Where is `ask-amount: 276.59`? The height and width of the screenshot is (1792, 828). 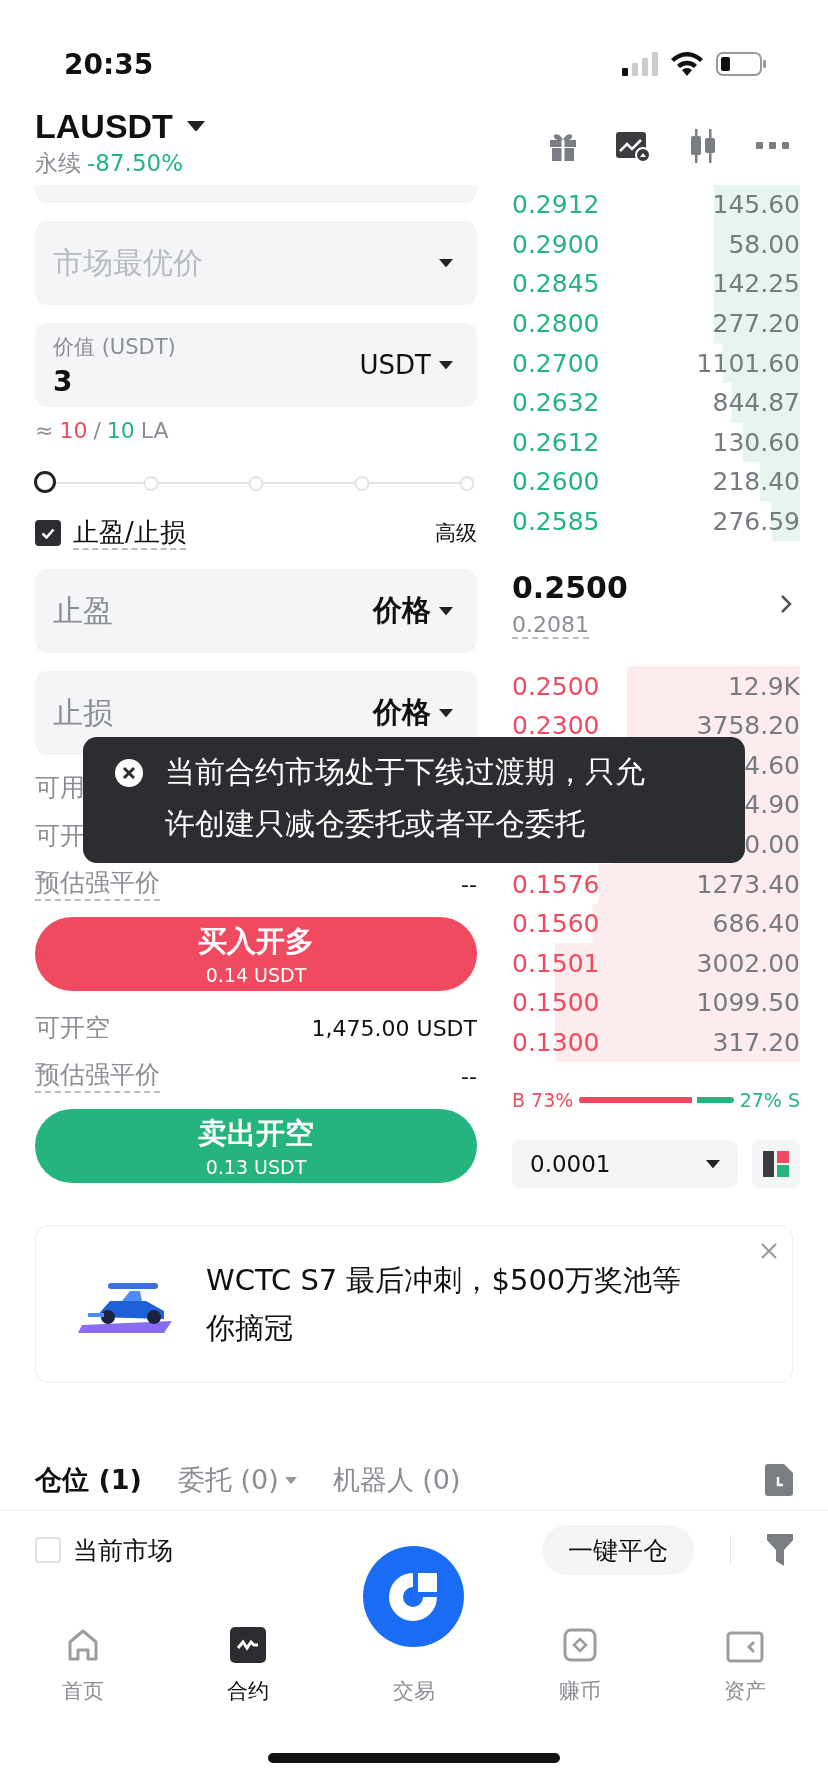 ask-amount: 276.59 is located at coordinates (756, 522).